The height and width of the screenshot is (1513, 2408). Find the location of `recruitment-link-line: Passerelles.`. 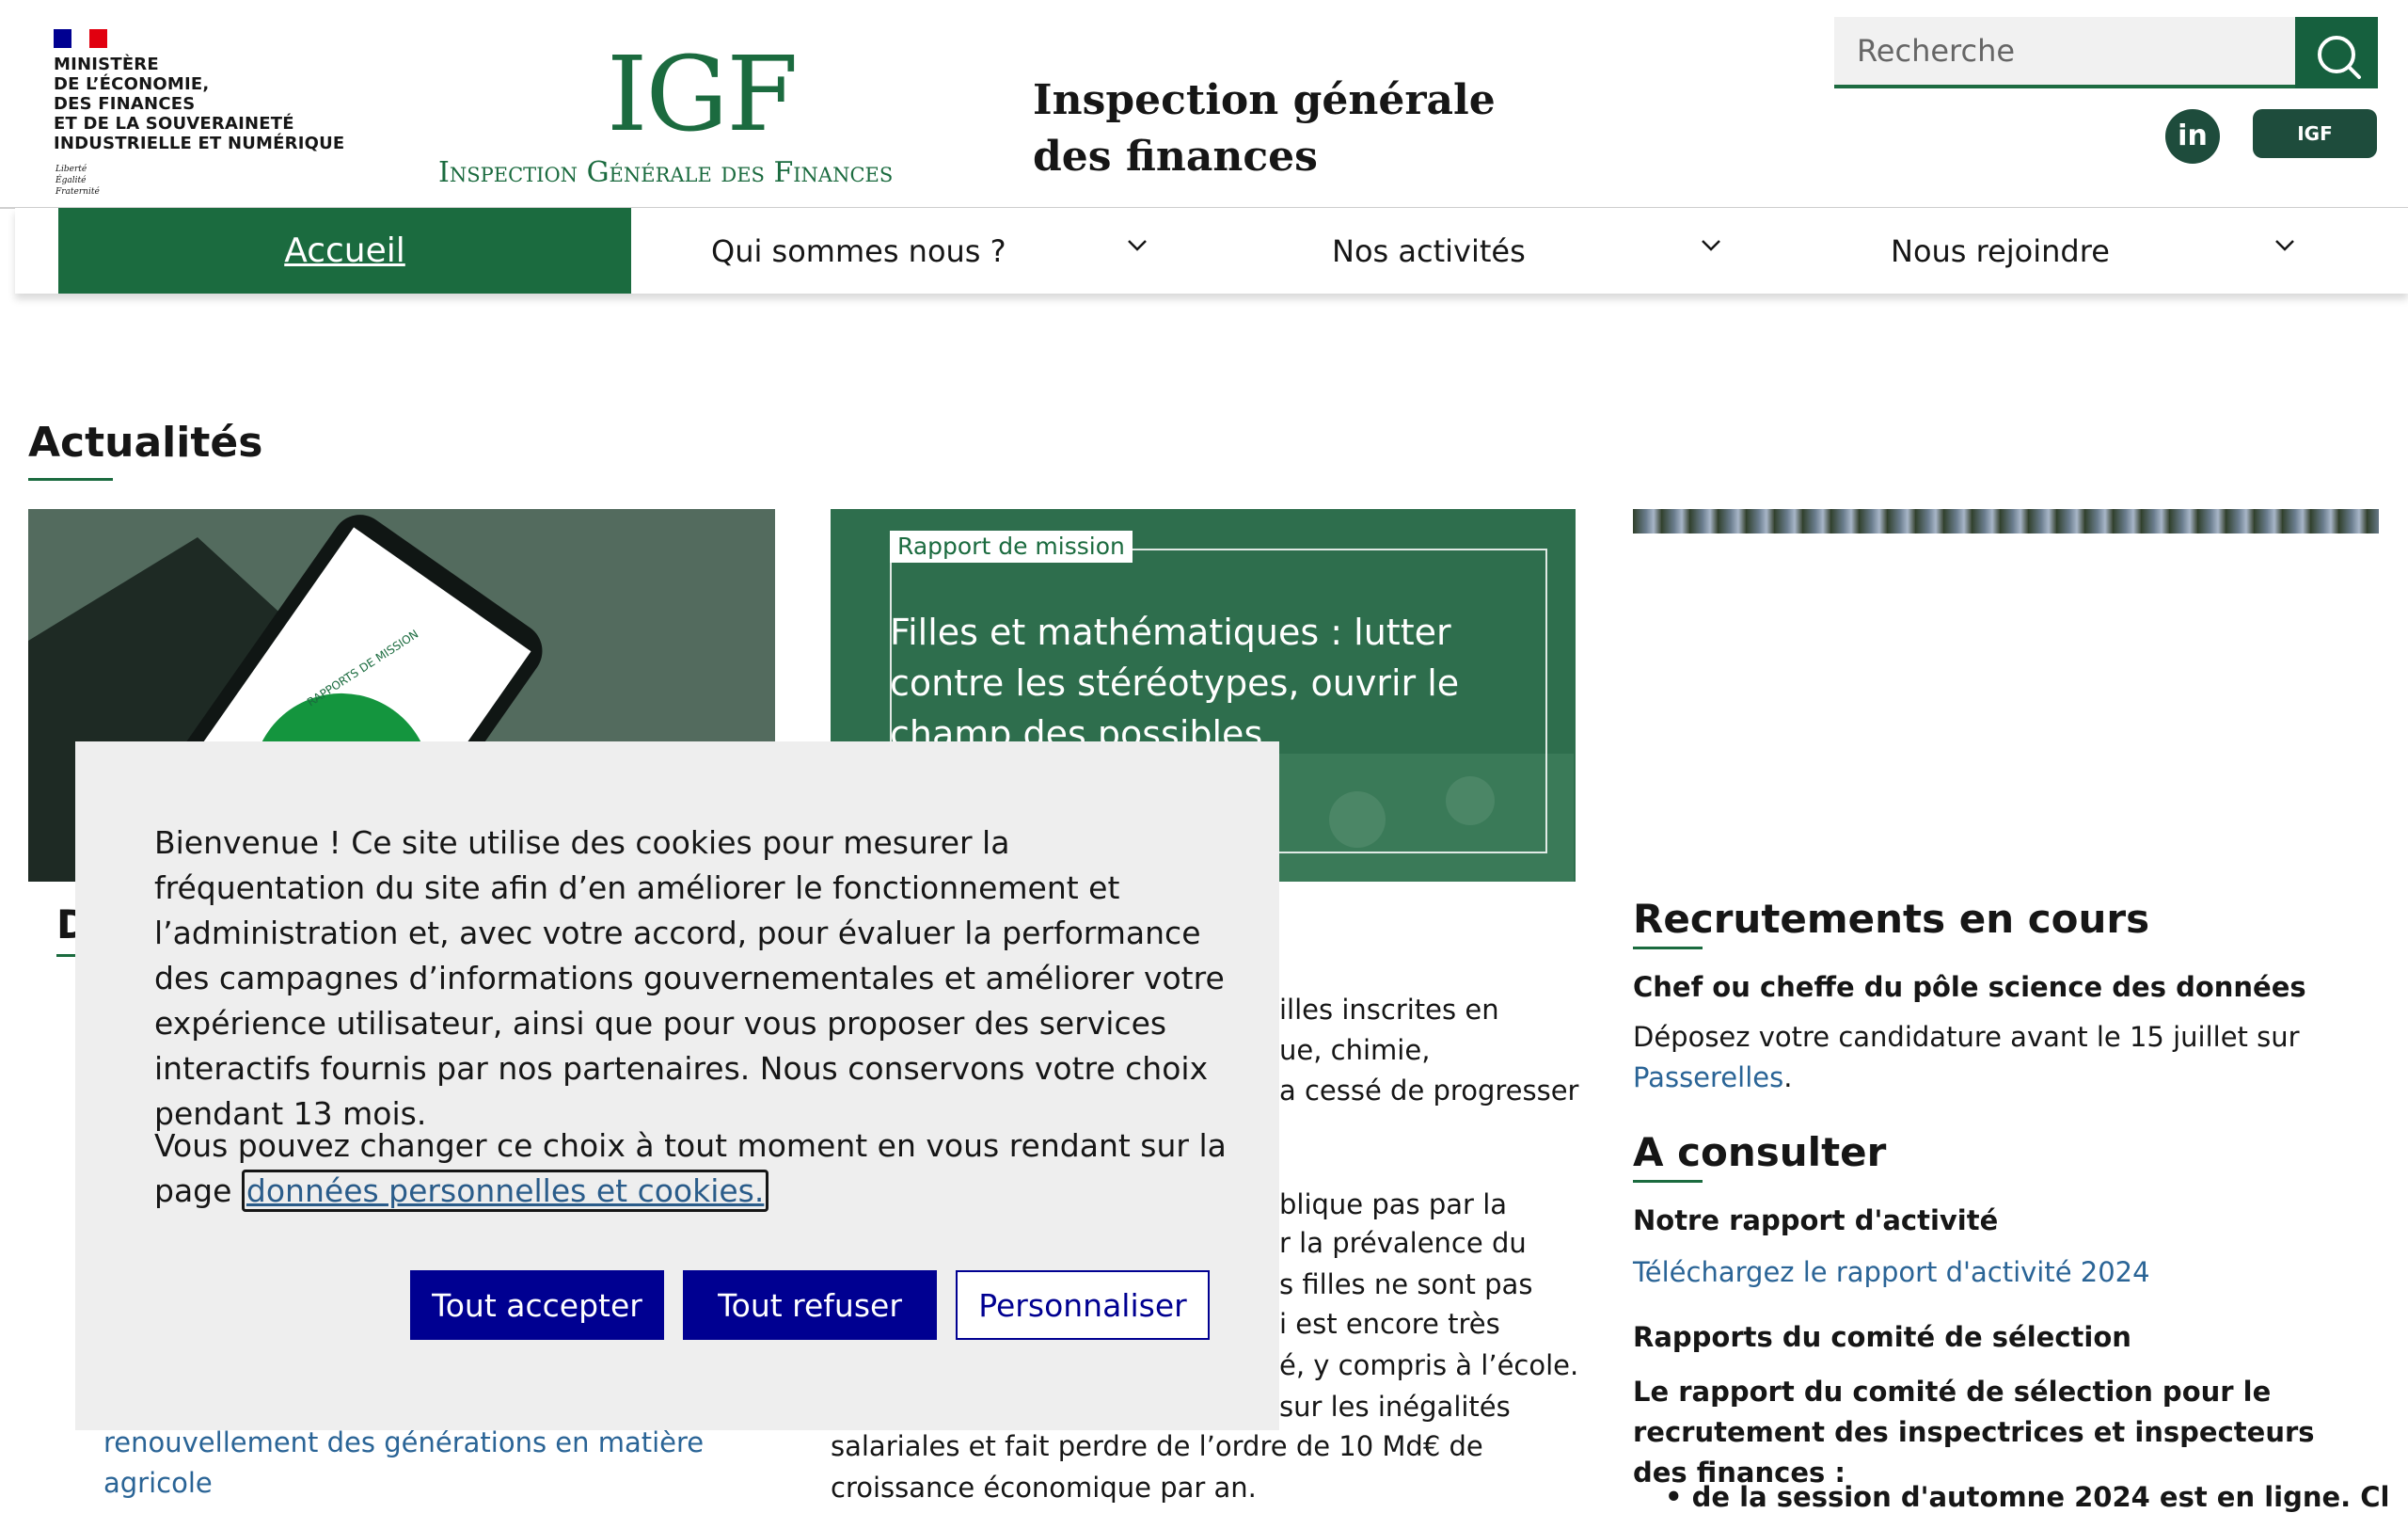

recruitment-link-line: Passerelles. is located at coordinates (1713, 1077).